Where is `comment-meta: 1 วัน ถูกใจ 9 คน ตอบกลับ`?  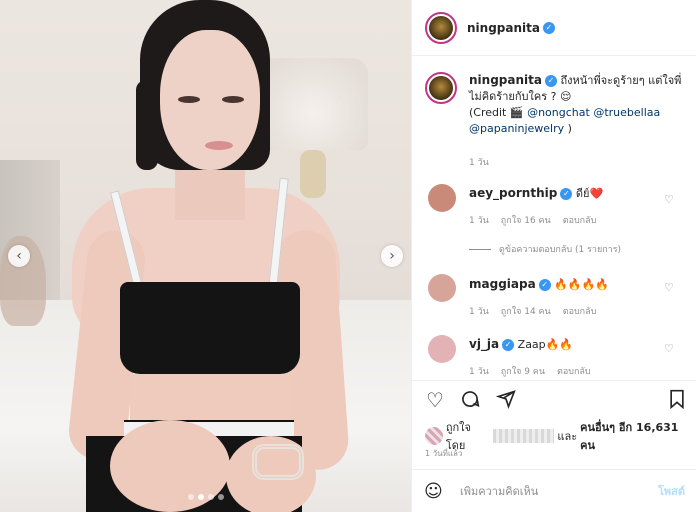 comment-meta: 1 วัน ถูกใจ 9 คน ตอบกลับ is located at coordinates (536, 371).